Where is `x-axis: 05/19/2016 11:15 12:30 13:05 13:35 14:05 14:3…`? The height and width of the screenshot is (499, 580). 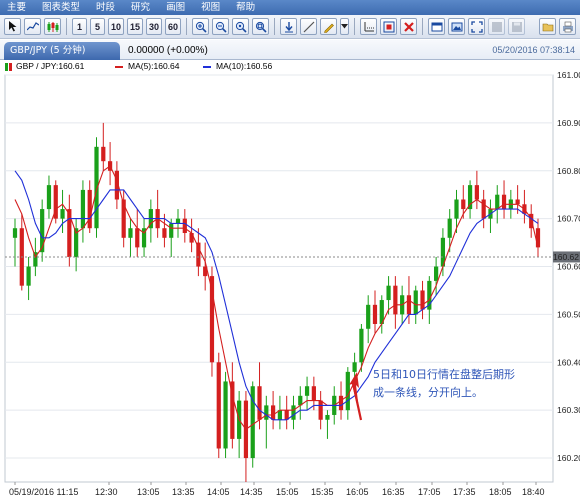 x-axis: 05/19/2016 11:15 12:30 13:05 13:35 14:05 14:3… is located at coordinates (277, 489).